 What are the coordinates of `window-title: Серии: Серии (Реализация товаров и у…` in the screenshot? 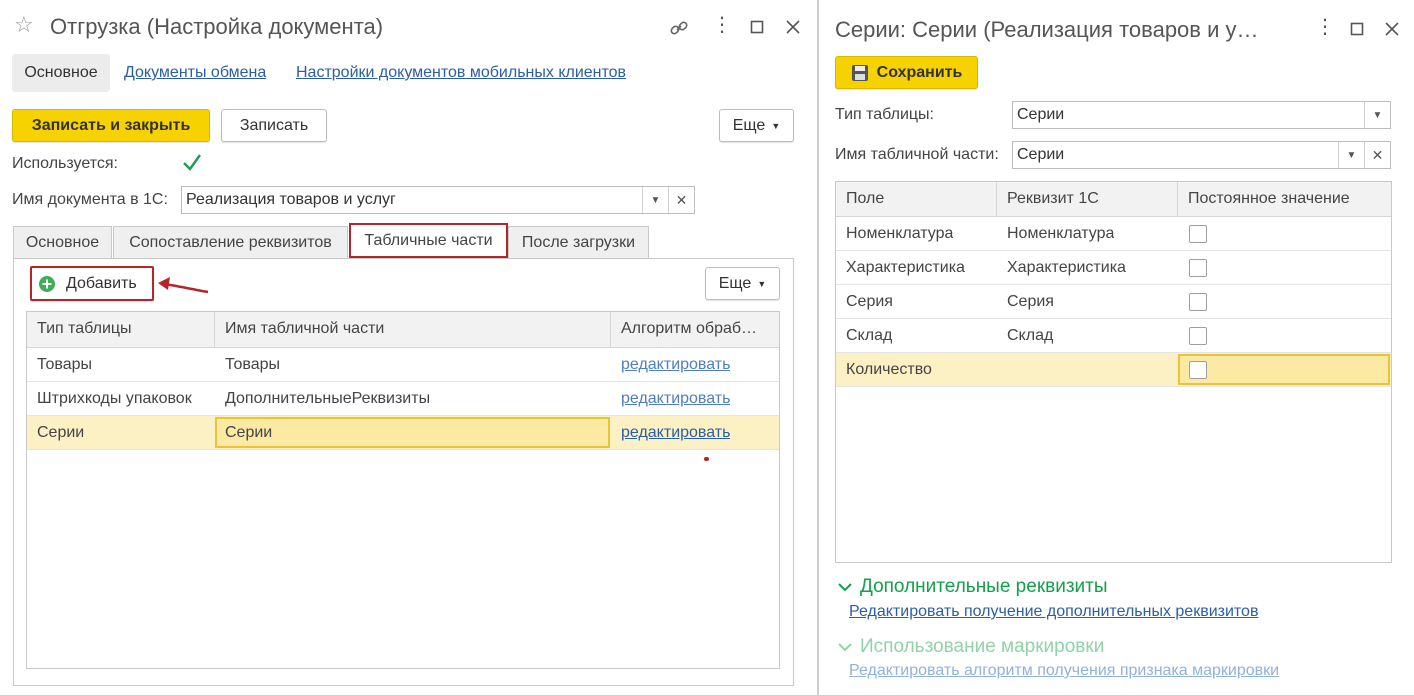 It's located at (1047, 29).